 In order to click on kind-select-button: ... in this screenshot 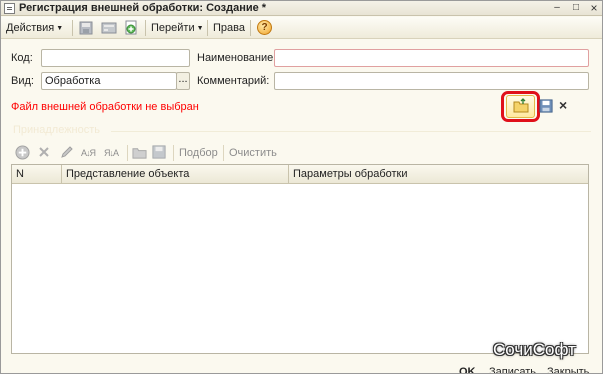, I will do `click(183, 81)`.